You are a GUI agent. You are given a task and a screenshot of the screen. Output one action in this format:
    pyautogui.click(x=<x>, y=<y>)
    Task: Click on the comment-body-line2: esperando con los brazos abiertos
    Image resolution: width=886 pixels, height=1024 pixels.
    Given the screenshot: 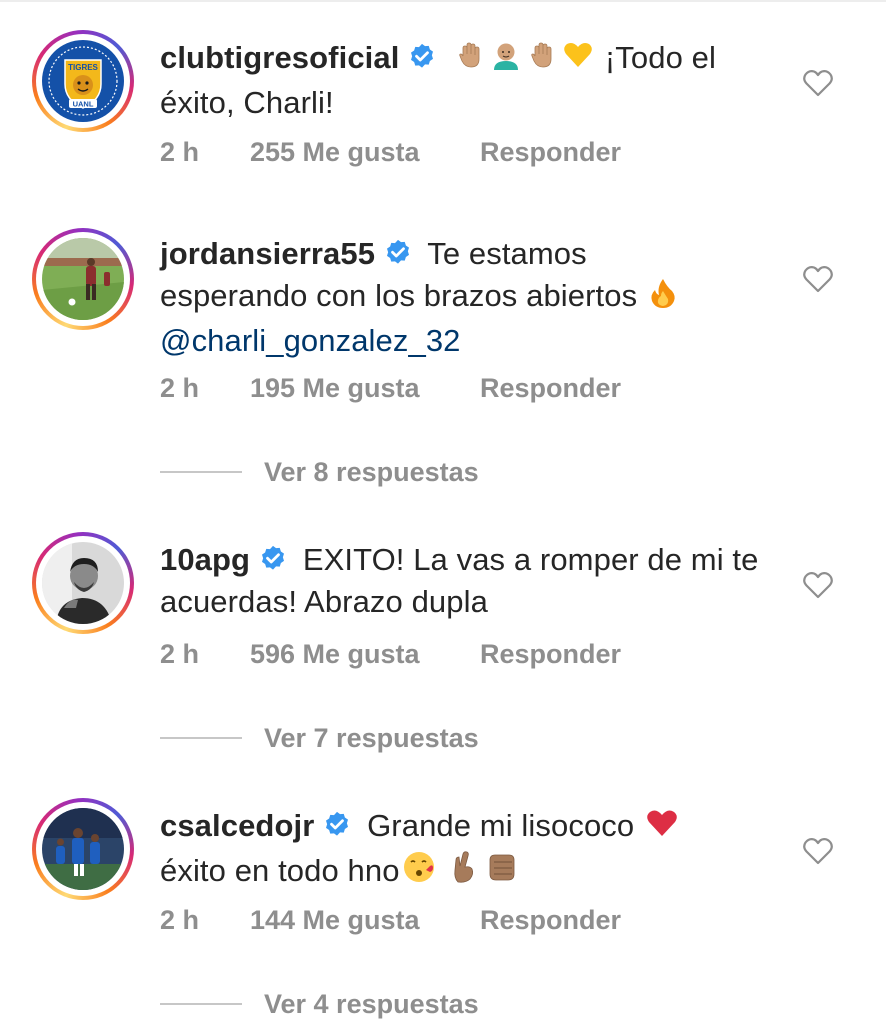 What is the action you would take?
    pyautogui.click(x=399, y=295)
    